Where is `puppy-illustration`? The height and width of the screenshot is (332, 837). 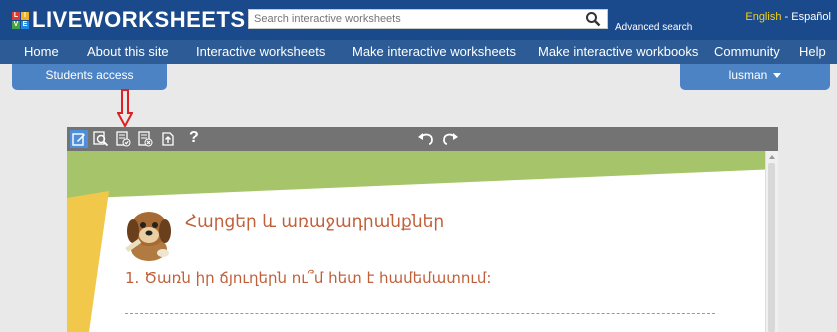 puppy-illustration is located at coordinates (148, 236).